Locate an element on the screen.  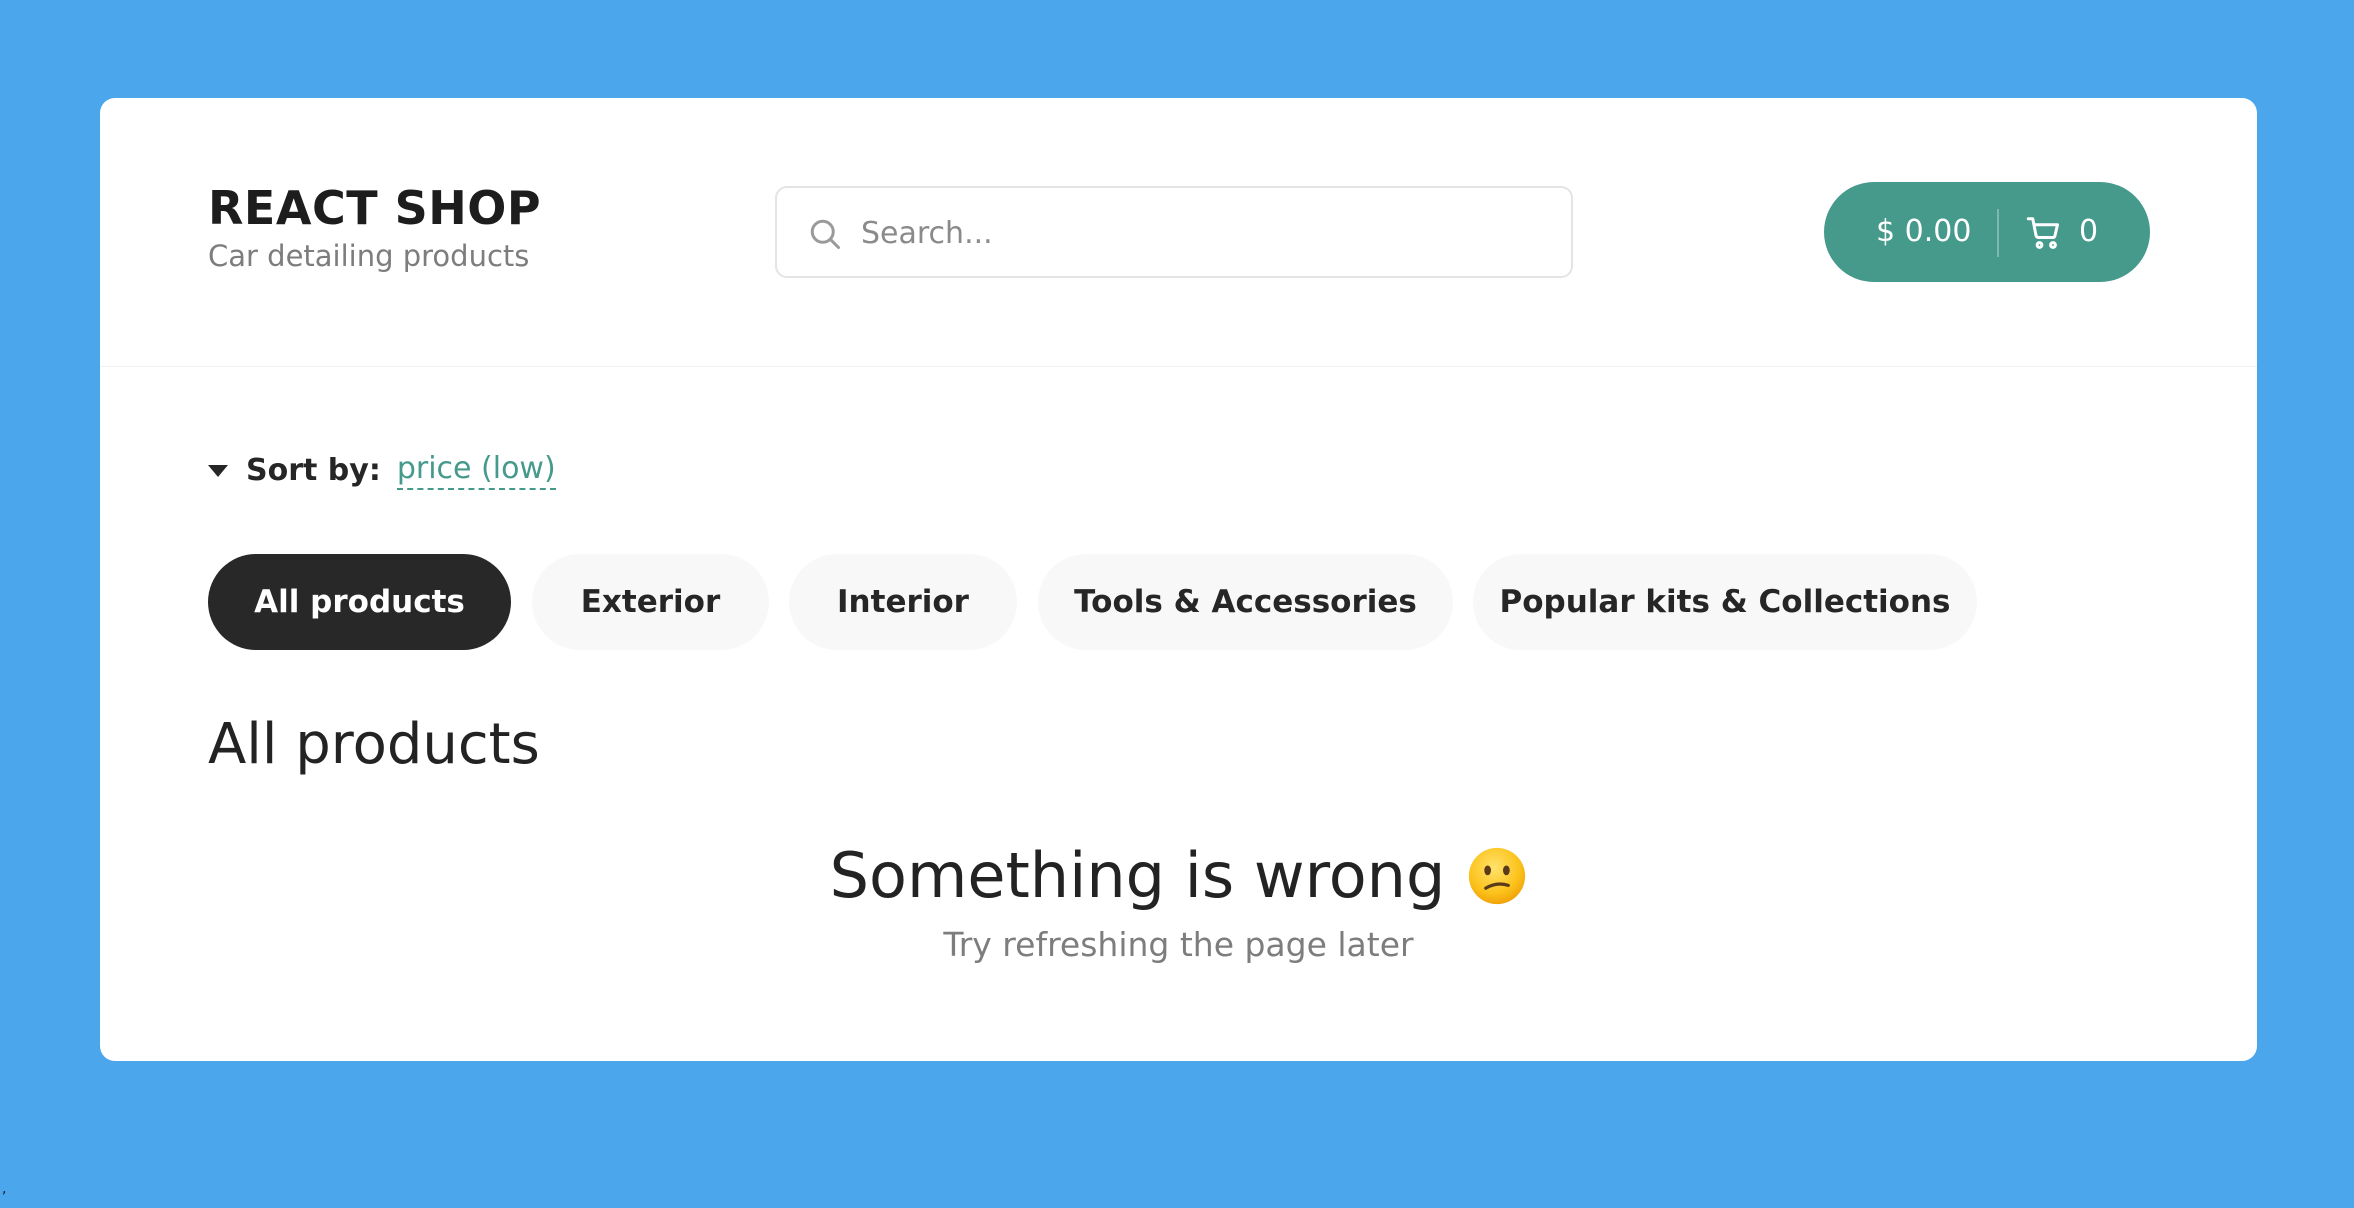
error-heading-row: Something is wrong is located at coordinates (1179, 876).